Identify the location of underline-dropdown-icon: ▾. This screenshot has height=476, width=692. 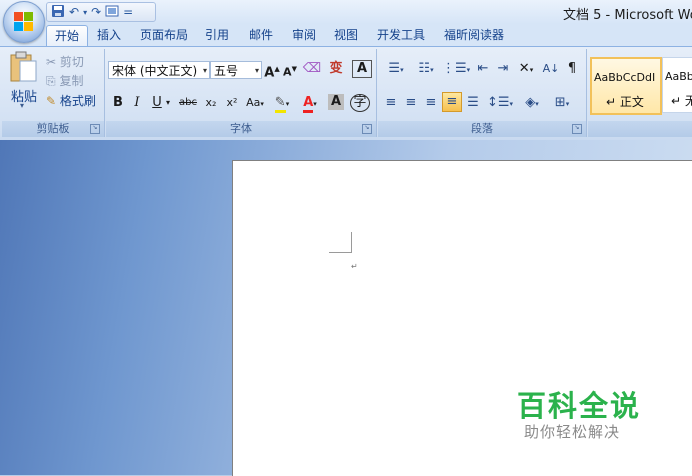
(168, 103).